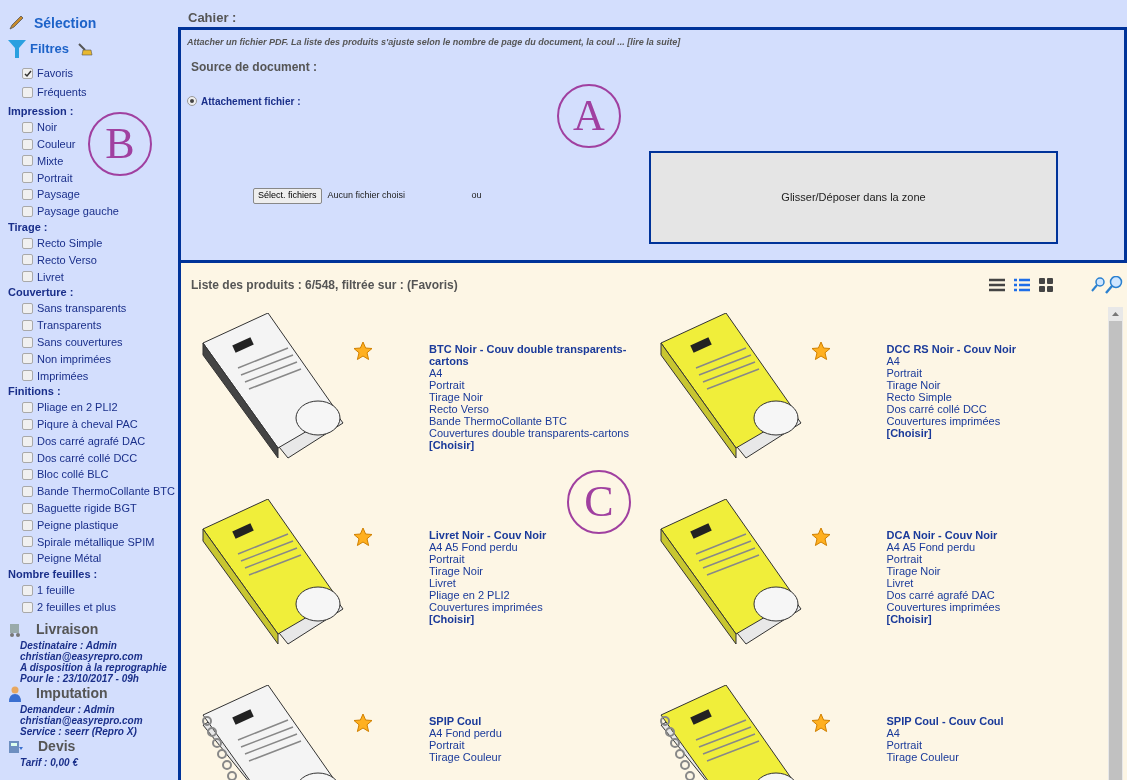 The height and width of the screenshot is (780, 1127). I want to click on cart-icon, so click(15, 629).